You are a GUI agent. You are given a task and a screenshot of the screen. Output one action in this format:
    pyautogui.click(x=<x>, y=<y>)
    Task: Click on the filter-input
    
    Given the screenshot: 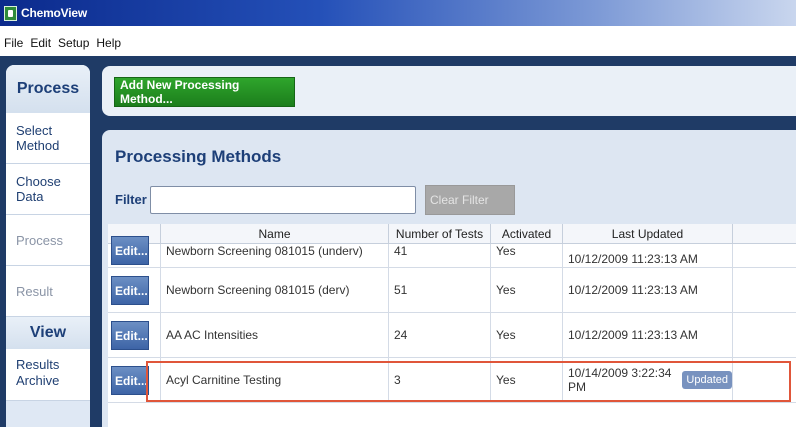 What is the action you would take?
    pyautogui.click(x=283, y=200)
    